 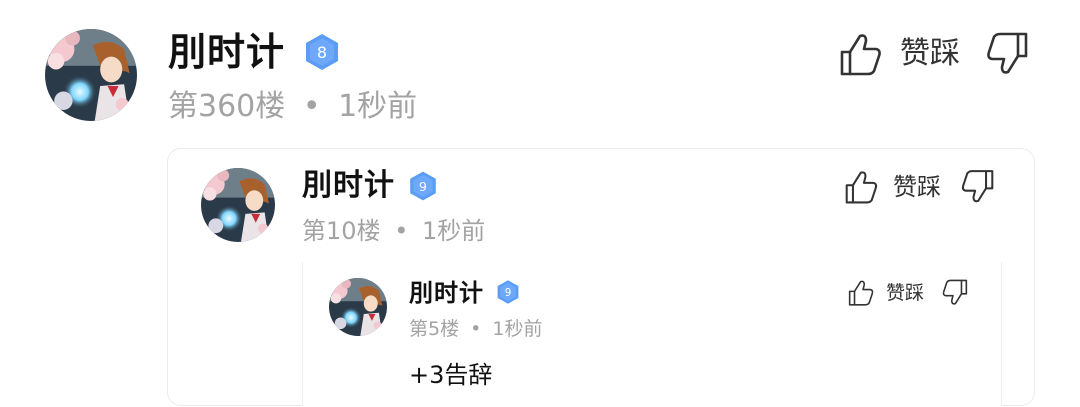 I want to click on floor-time: 第10楼 • 1秒前, so click(x=393, y=231).